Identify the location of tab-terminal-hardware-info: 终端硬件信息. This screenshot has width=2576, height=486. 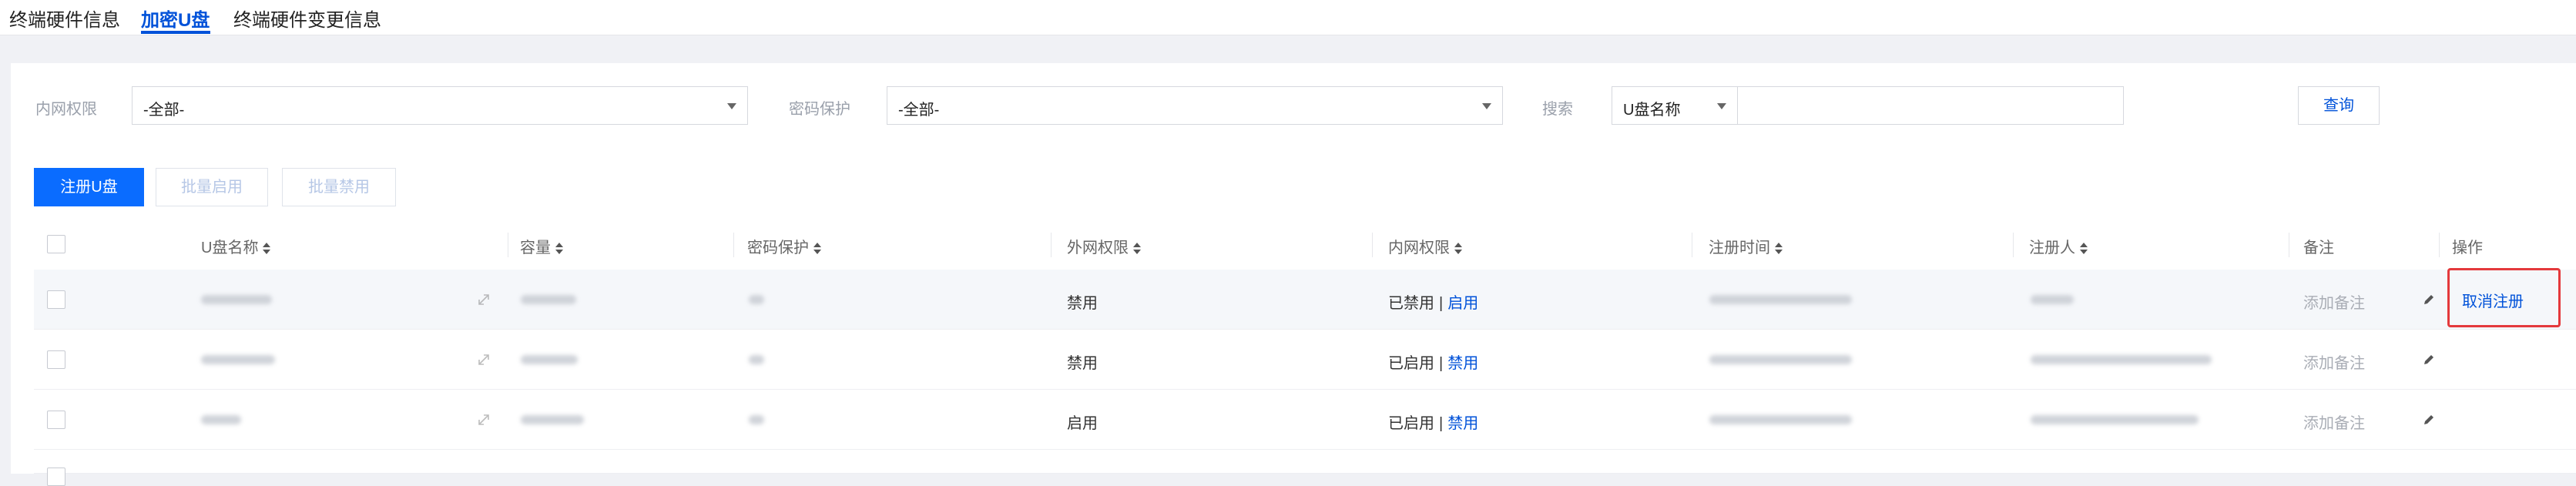
(64, 18).